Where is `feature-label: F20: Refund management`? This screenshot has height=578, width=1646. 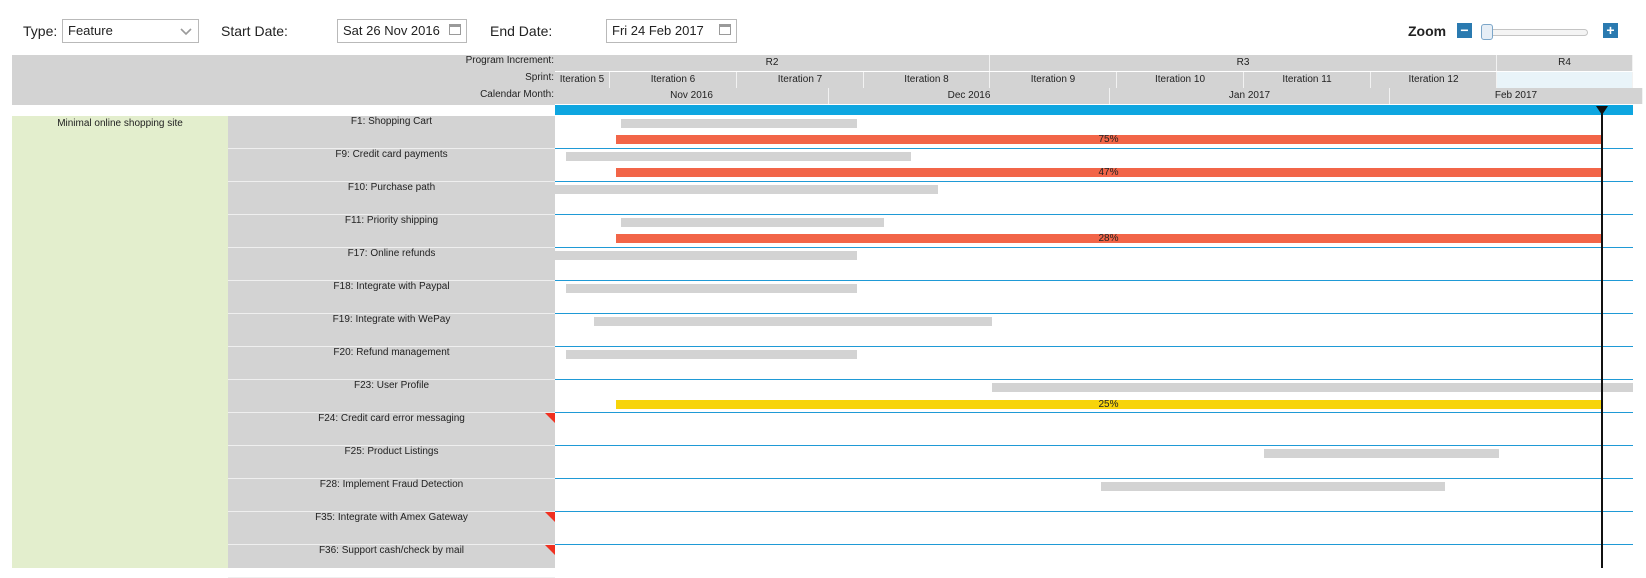
feature-label: F20: Refund management is located at coordinates (391, 352).